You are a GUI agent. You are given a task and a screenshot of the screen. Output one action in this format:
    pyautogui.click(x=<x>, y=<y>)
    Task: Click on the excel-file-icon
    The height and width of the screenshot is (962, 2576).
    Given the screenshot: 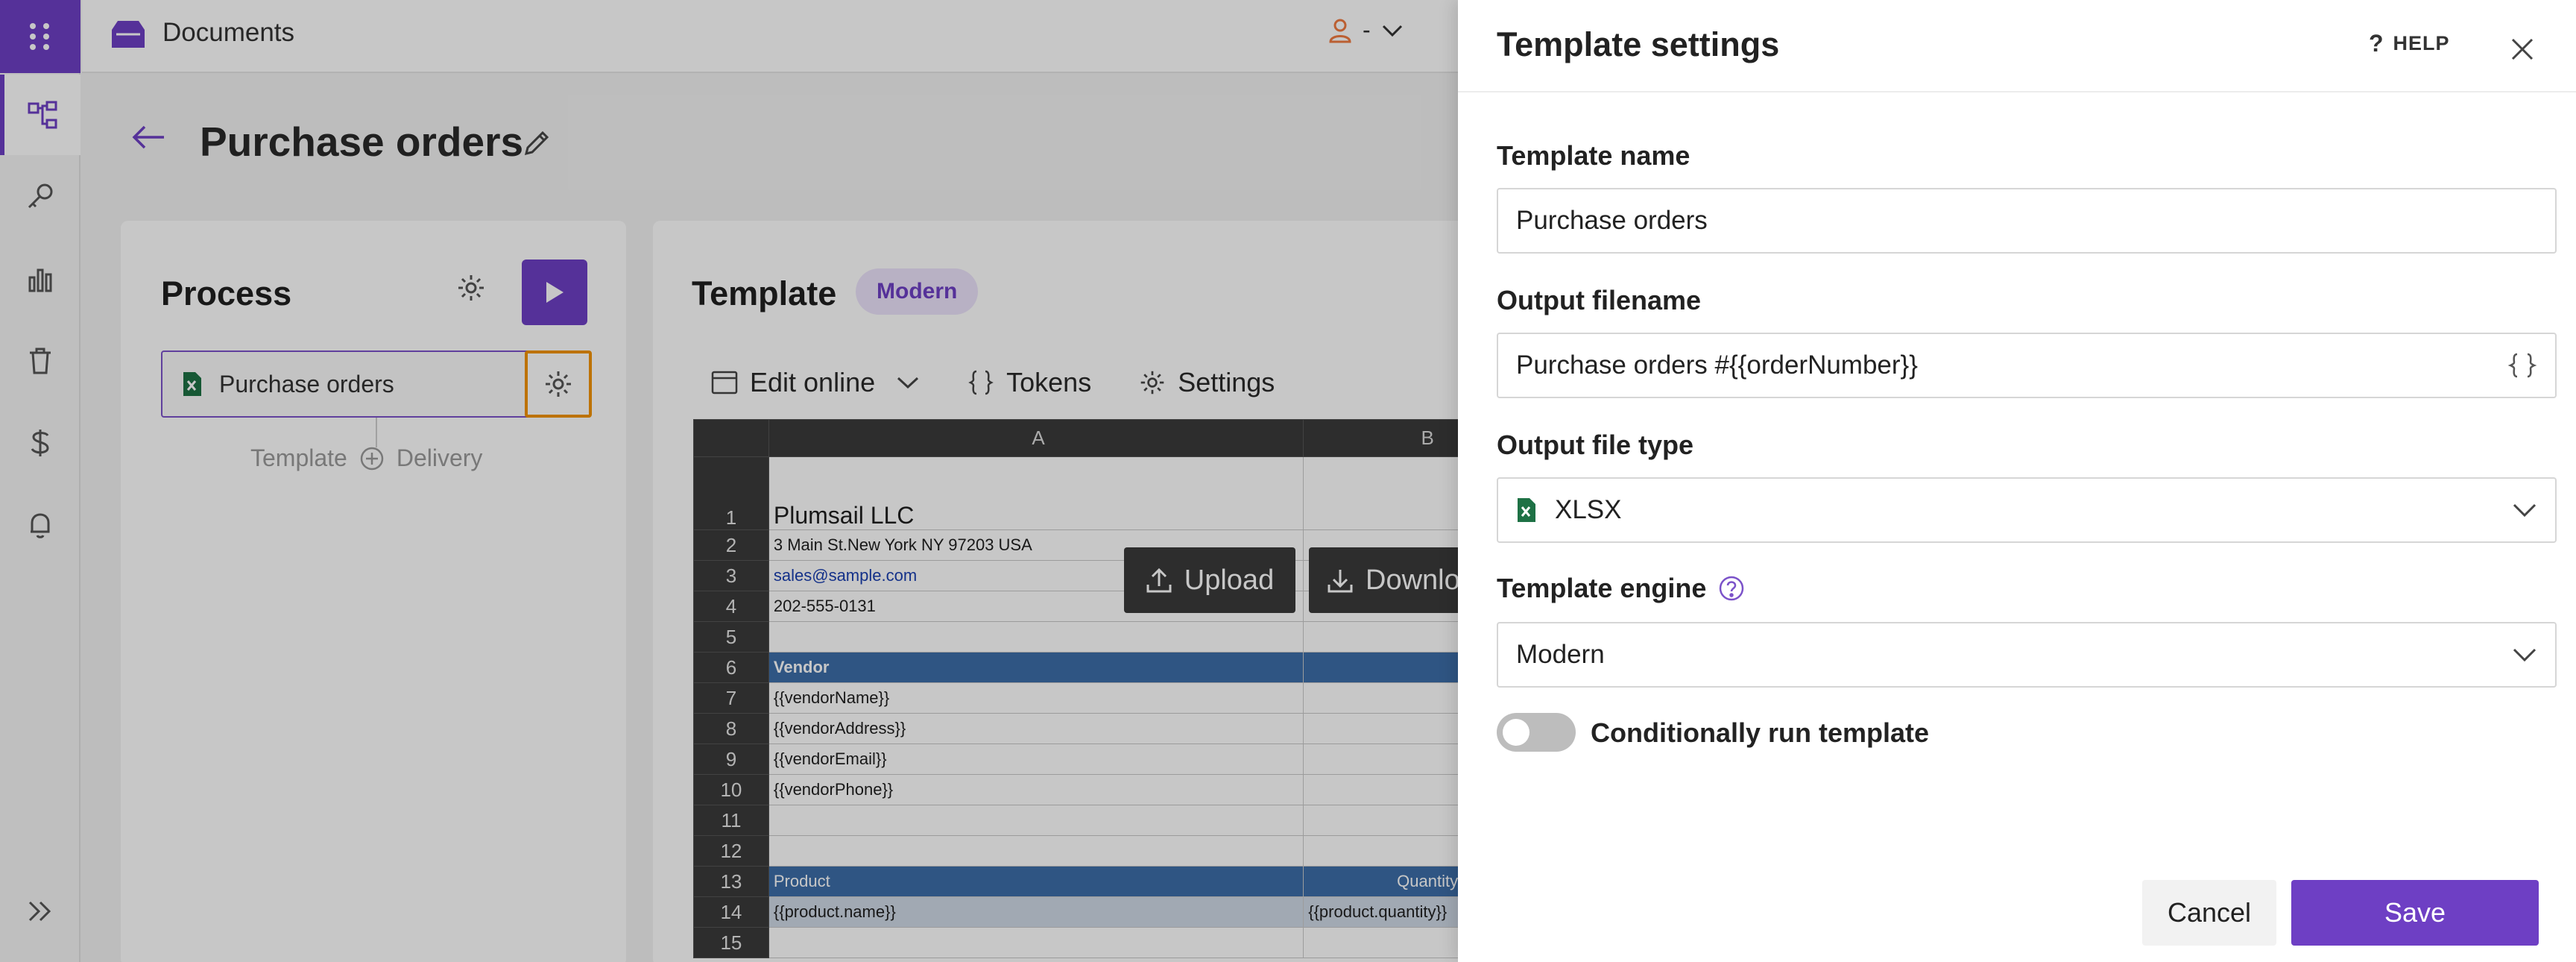 What is the action you would take?
    pyautogui.click(x=1526, y=510)
    